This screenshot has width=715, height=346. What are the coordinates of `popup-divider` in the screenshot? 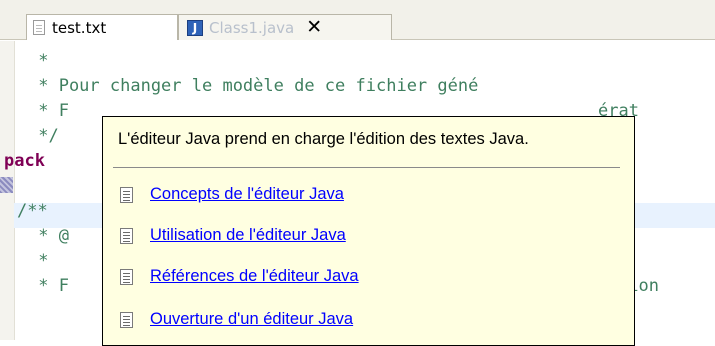 It's located at (366, 167).